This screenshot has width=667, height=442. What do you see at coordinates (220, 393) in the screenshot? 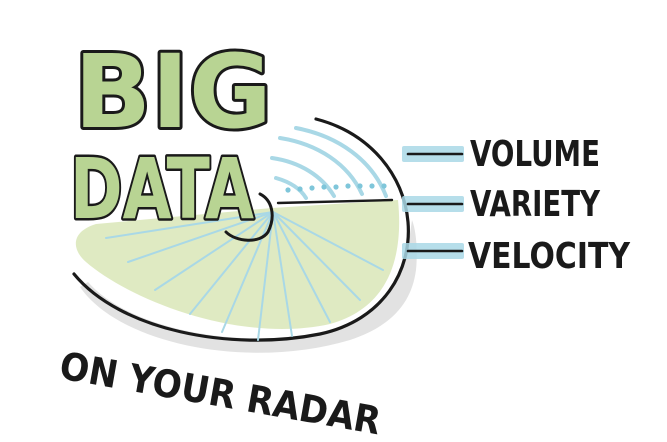
I see `subtitle-on-your-radar: ON YOUR RADAR` at bounding box center [220, 393].